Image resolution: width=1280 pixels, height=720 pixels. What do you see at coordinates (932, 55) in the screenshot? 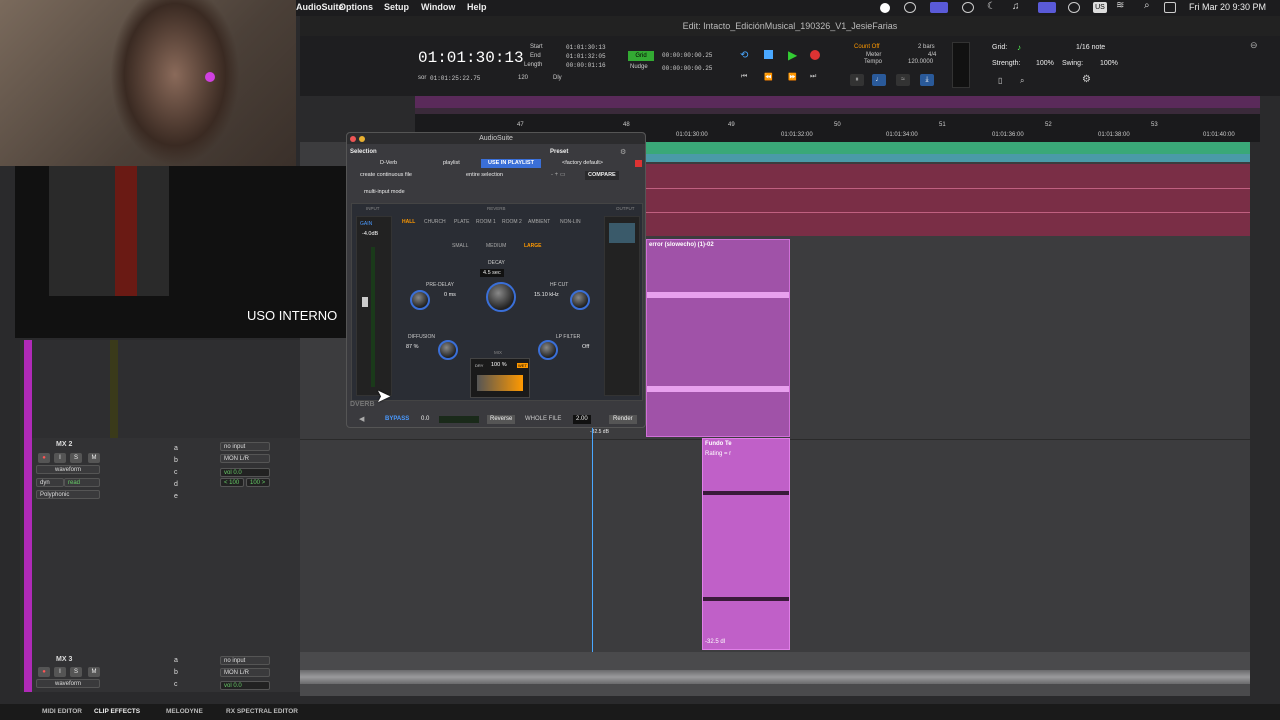
I see `meter-value: 4/4` at bounding box center [932, 55].